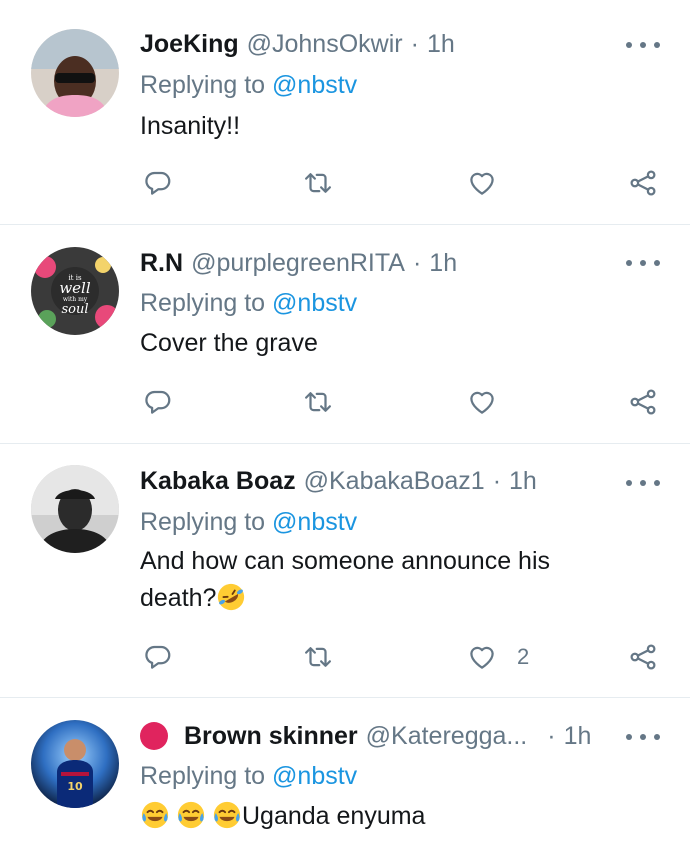  Describe the element at coordinates (75, 786) in the screenshot. I see `jersey-number: 10` at that location.